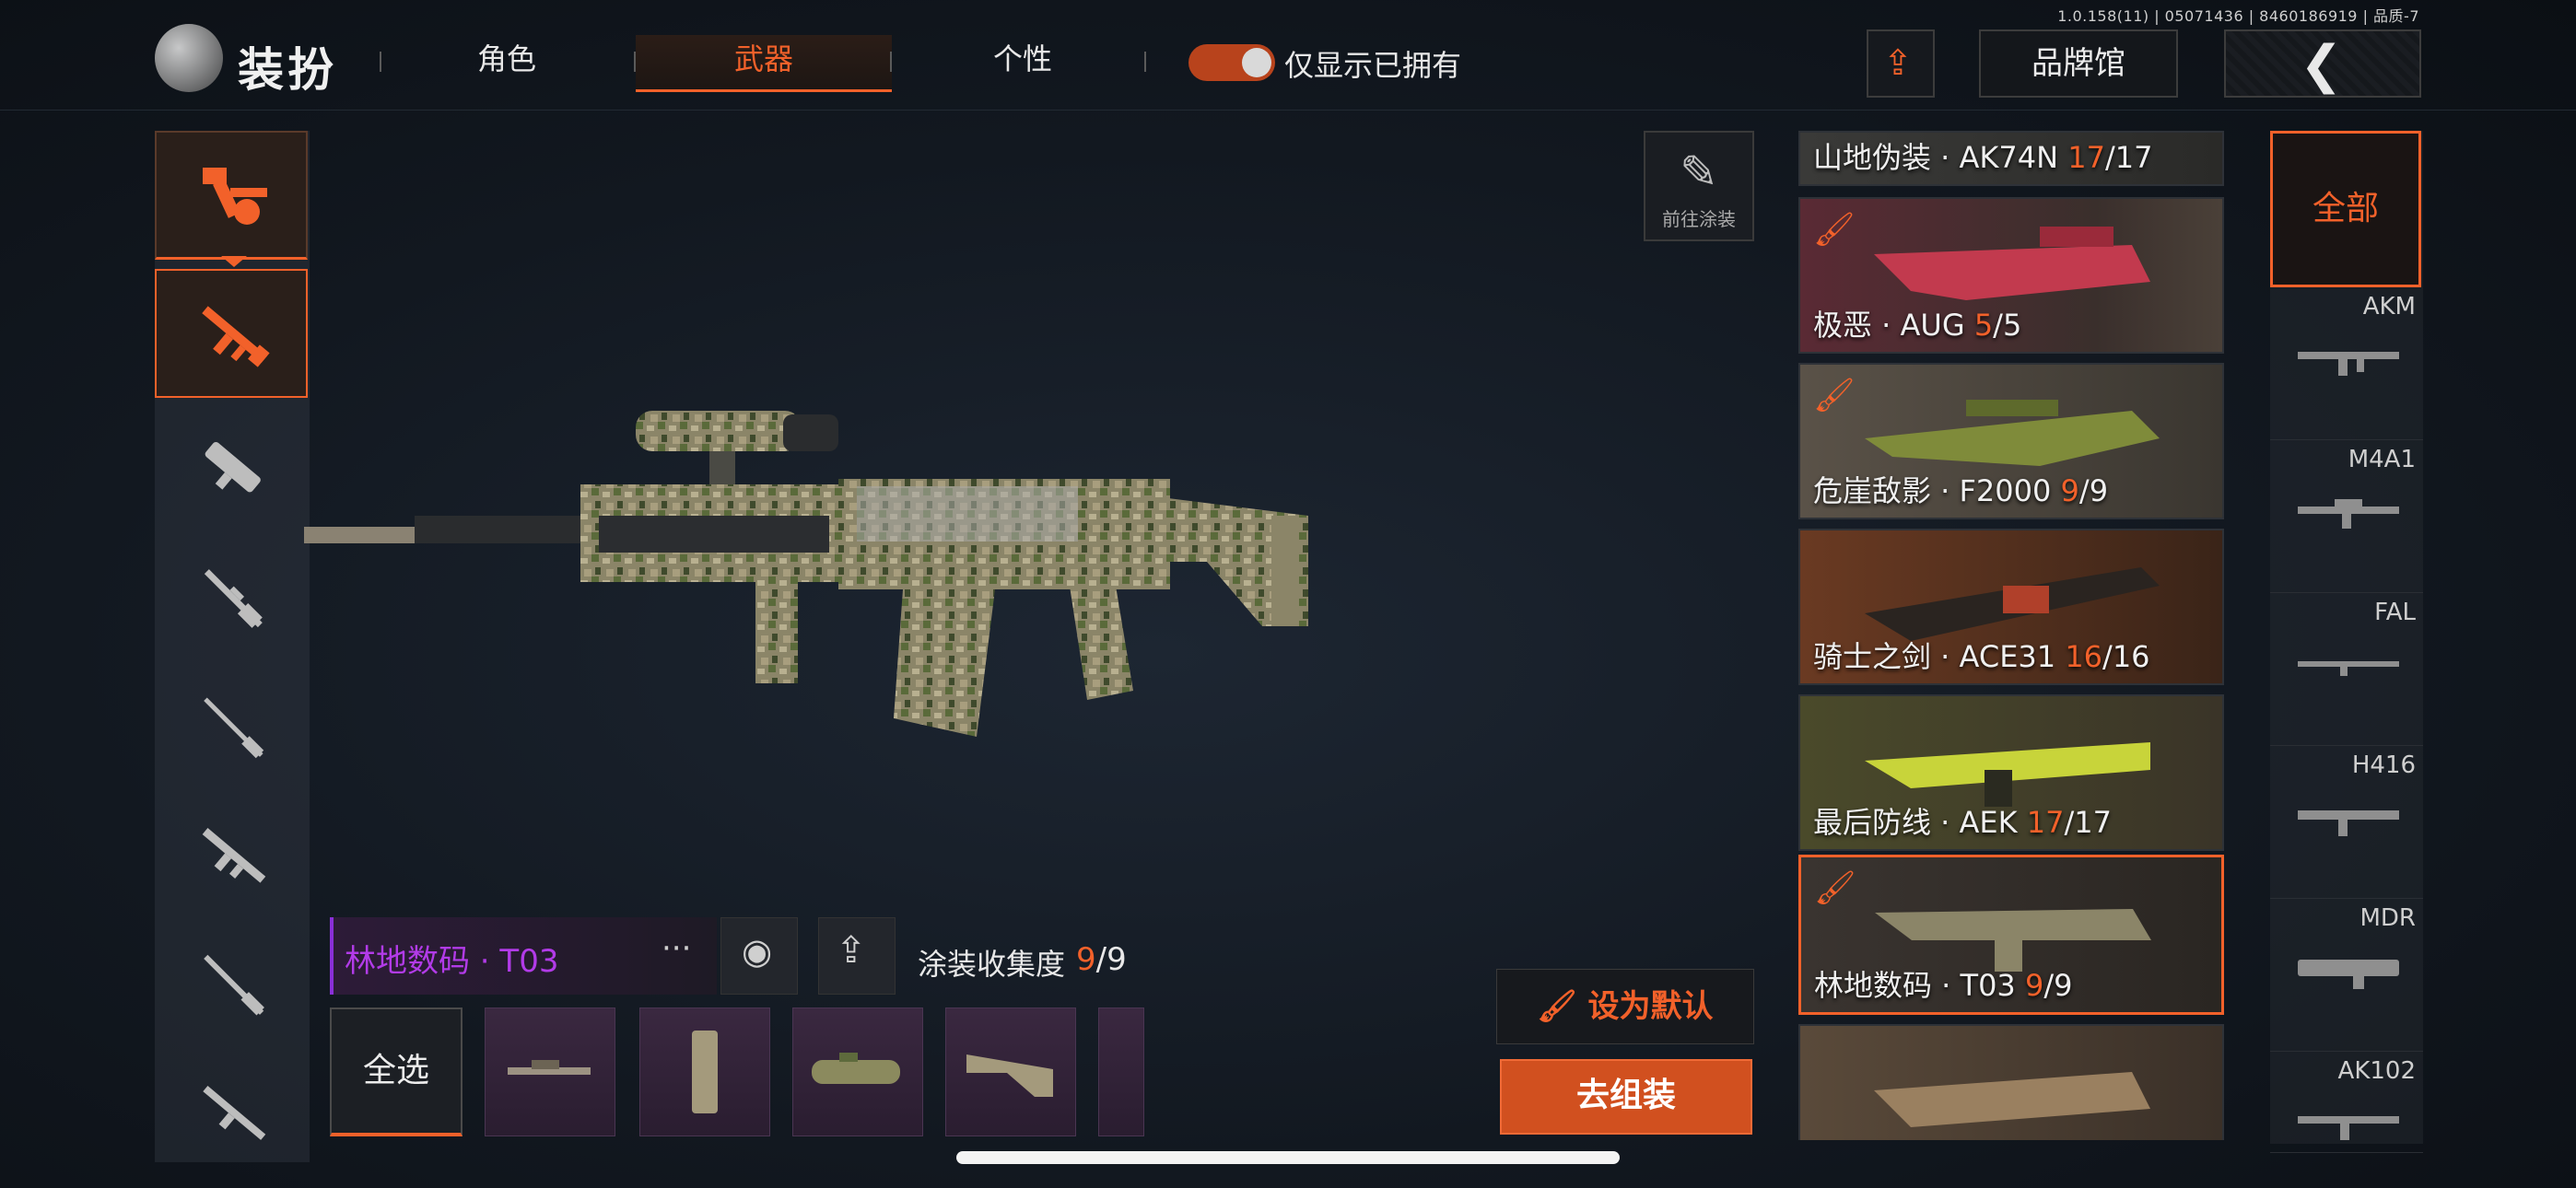 The image size is (2576, 1188). What do you see at coordinates (1288, 1157) in the screenshot?
I see `home-indicator` at bounding box center [1288, 1157].